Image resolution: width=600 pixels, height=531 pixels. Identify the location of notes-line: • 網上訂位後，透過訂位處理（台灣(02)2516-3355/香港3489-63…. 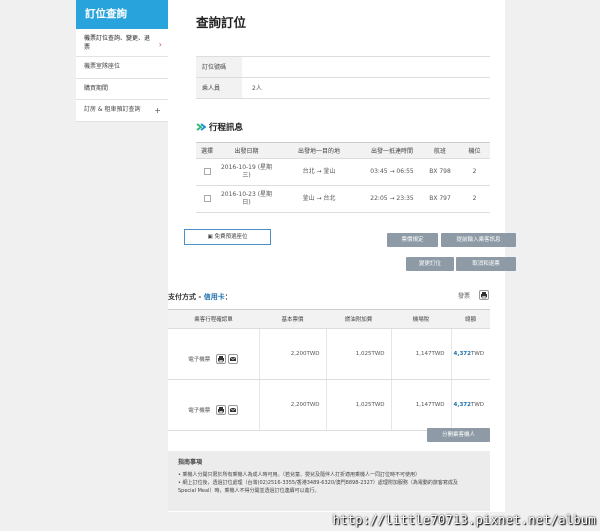
(318, 483).